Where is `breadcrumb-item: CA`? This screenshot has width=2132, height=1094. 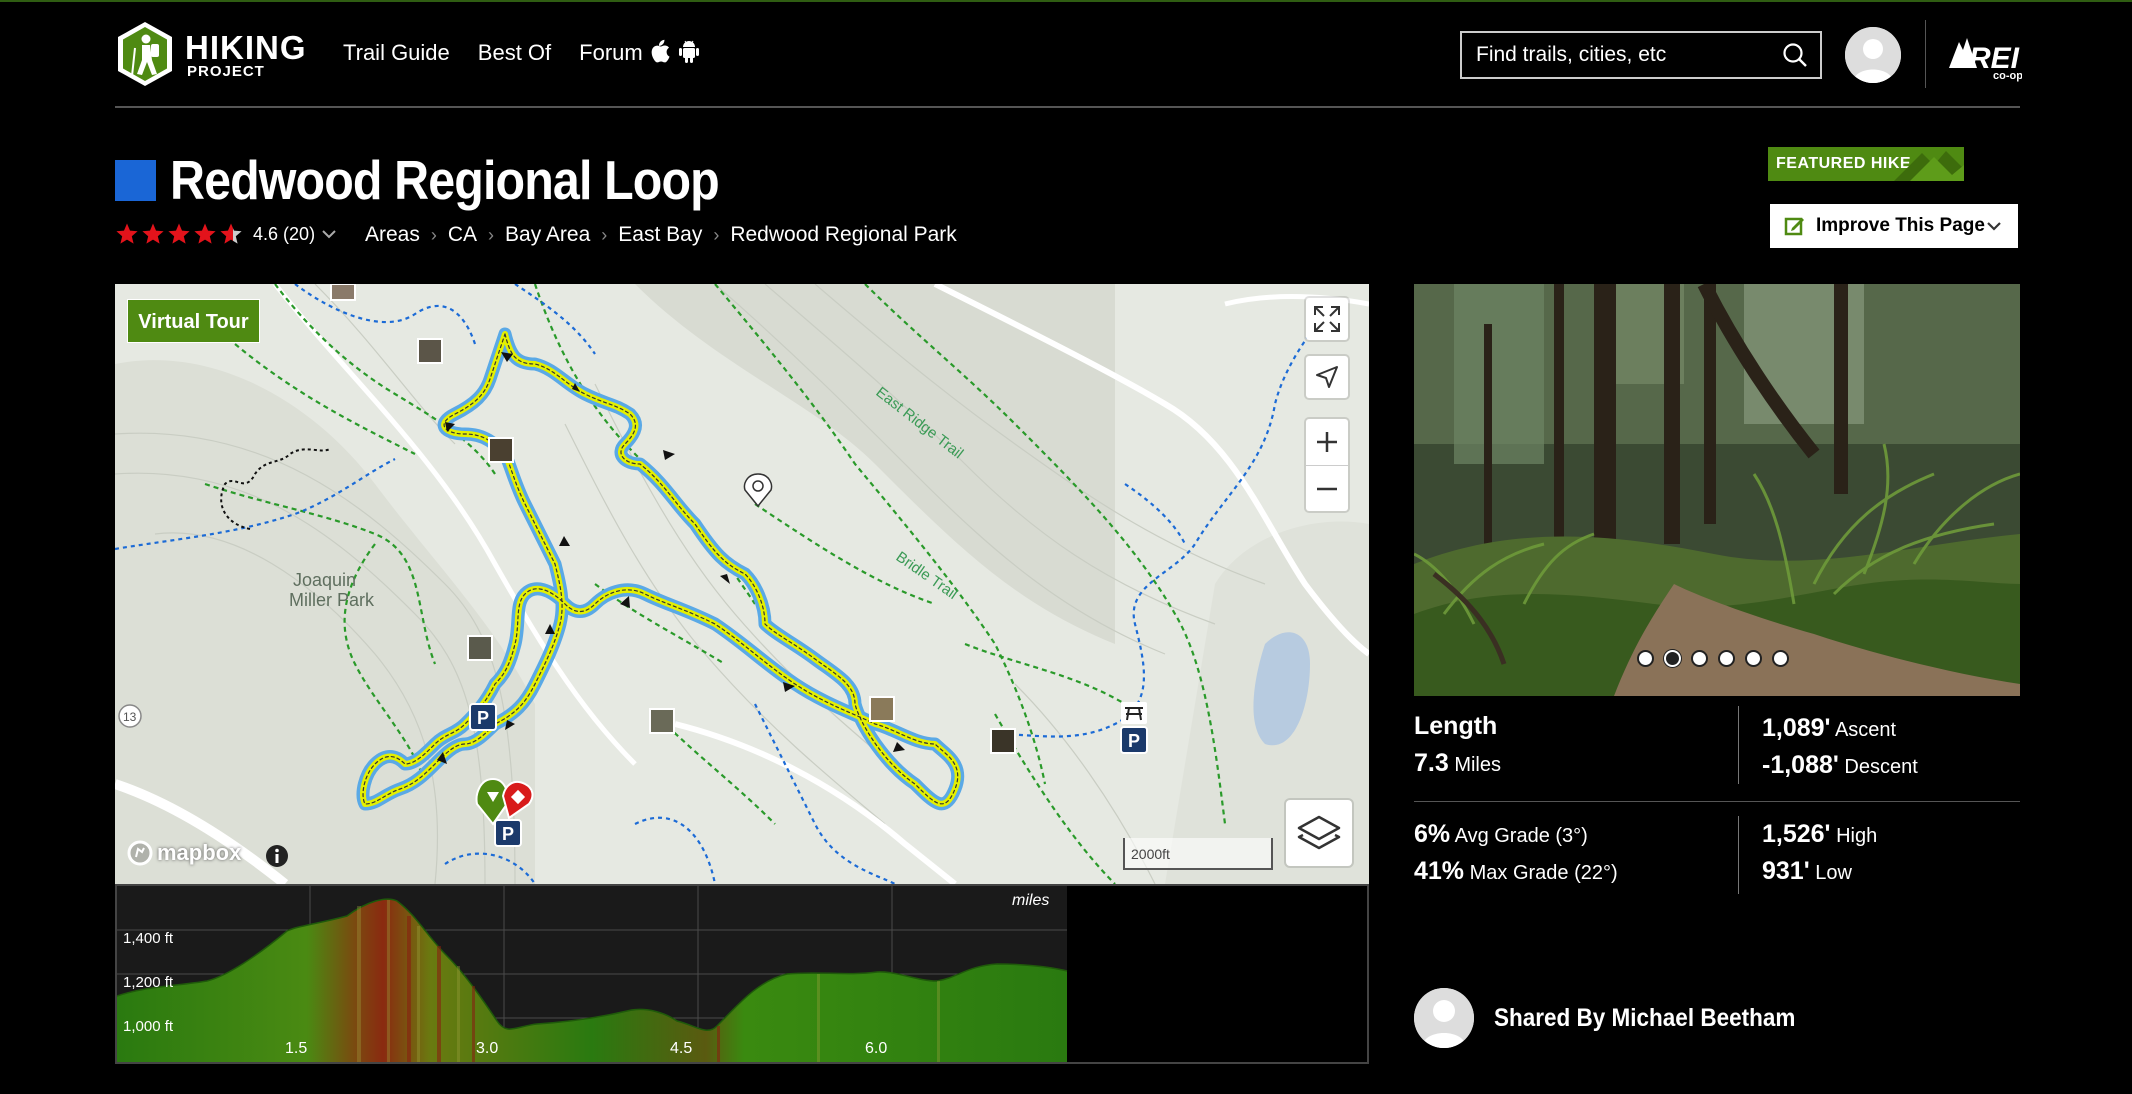
breadcrumb-item: CA is located at coordinates (462, 235).